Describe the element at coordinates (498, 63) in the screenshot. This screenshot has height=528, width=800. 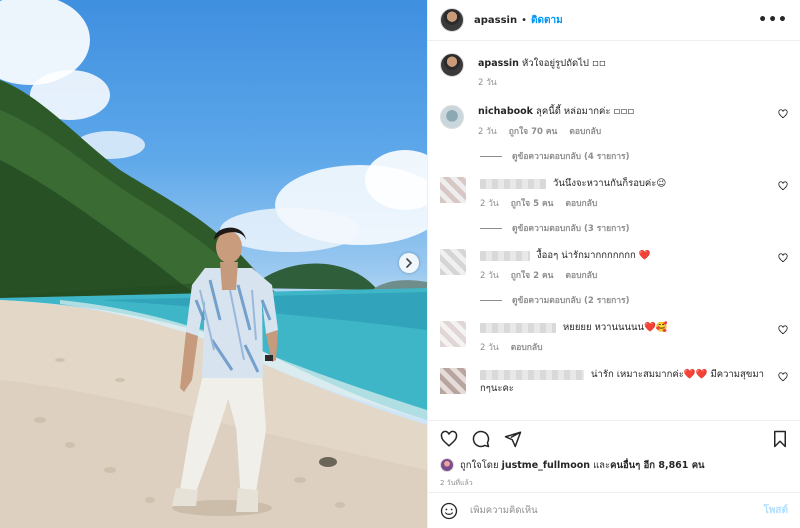
I see `caption-username: apassin` at that location.